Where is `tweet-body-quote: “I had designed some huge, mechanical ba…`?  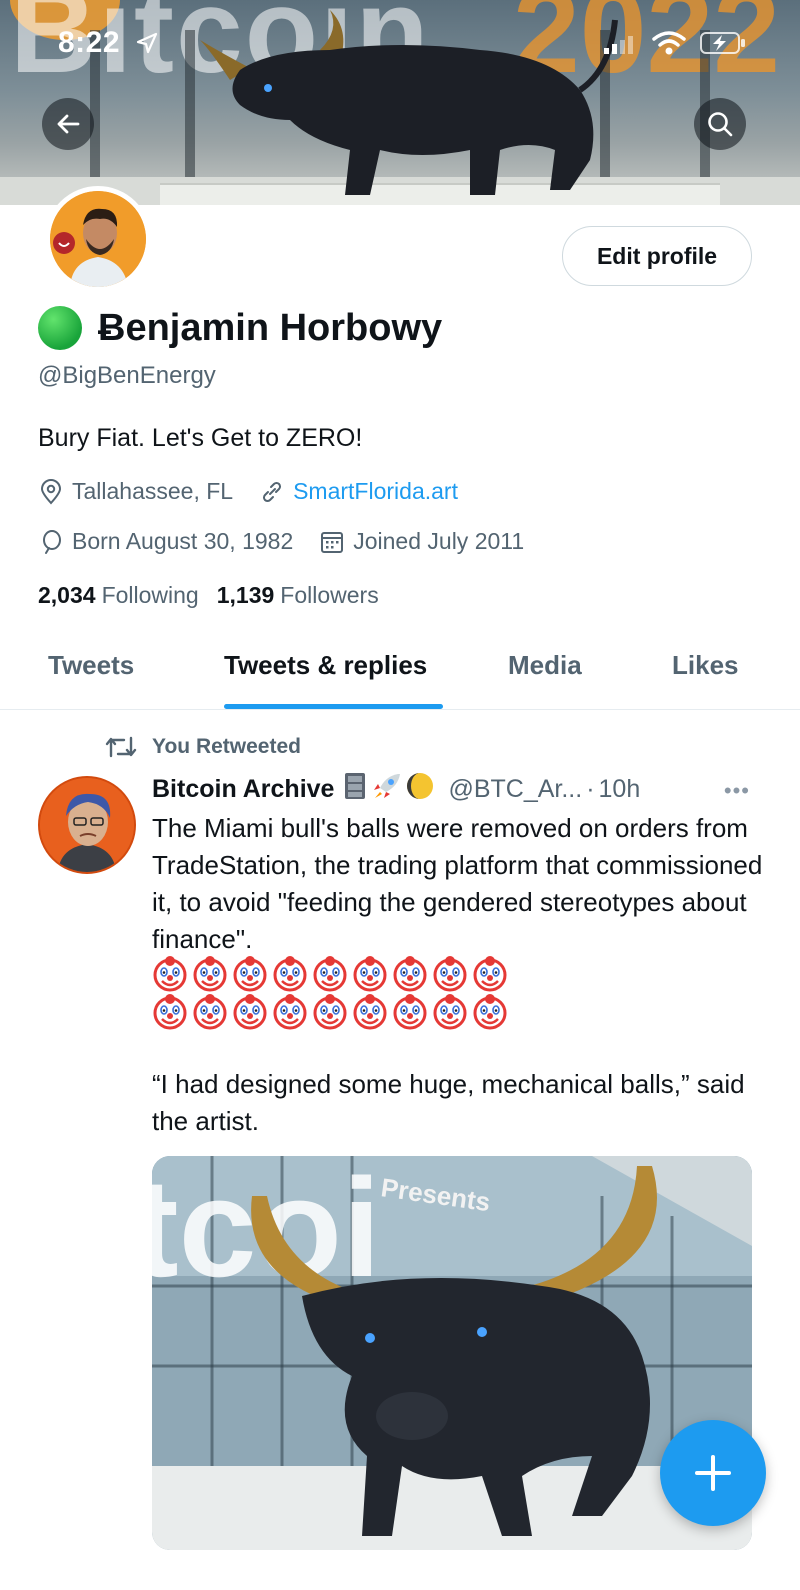
tweet-body-quote: “I had designed some huge, mechanical ba… is located at coordinates (448, 1102).